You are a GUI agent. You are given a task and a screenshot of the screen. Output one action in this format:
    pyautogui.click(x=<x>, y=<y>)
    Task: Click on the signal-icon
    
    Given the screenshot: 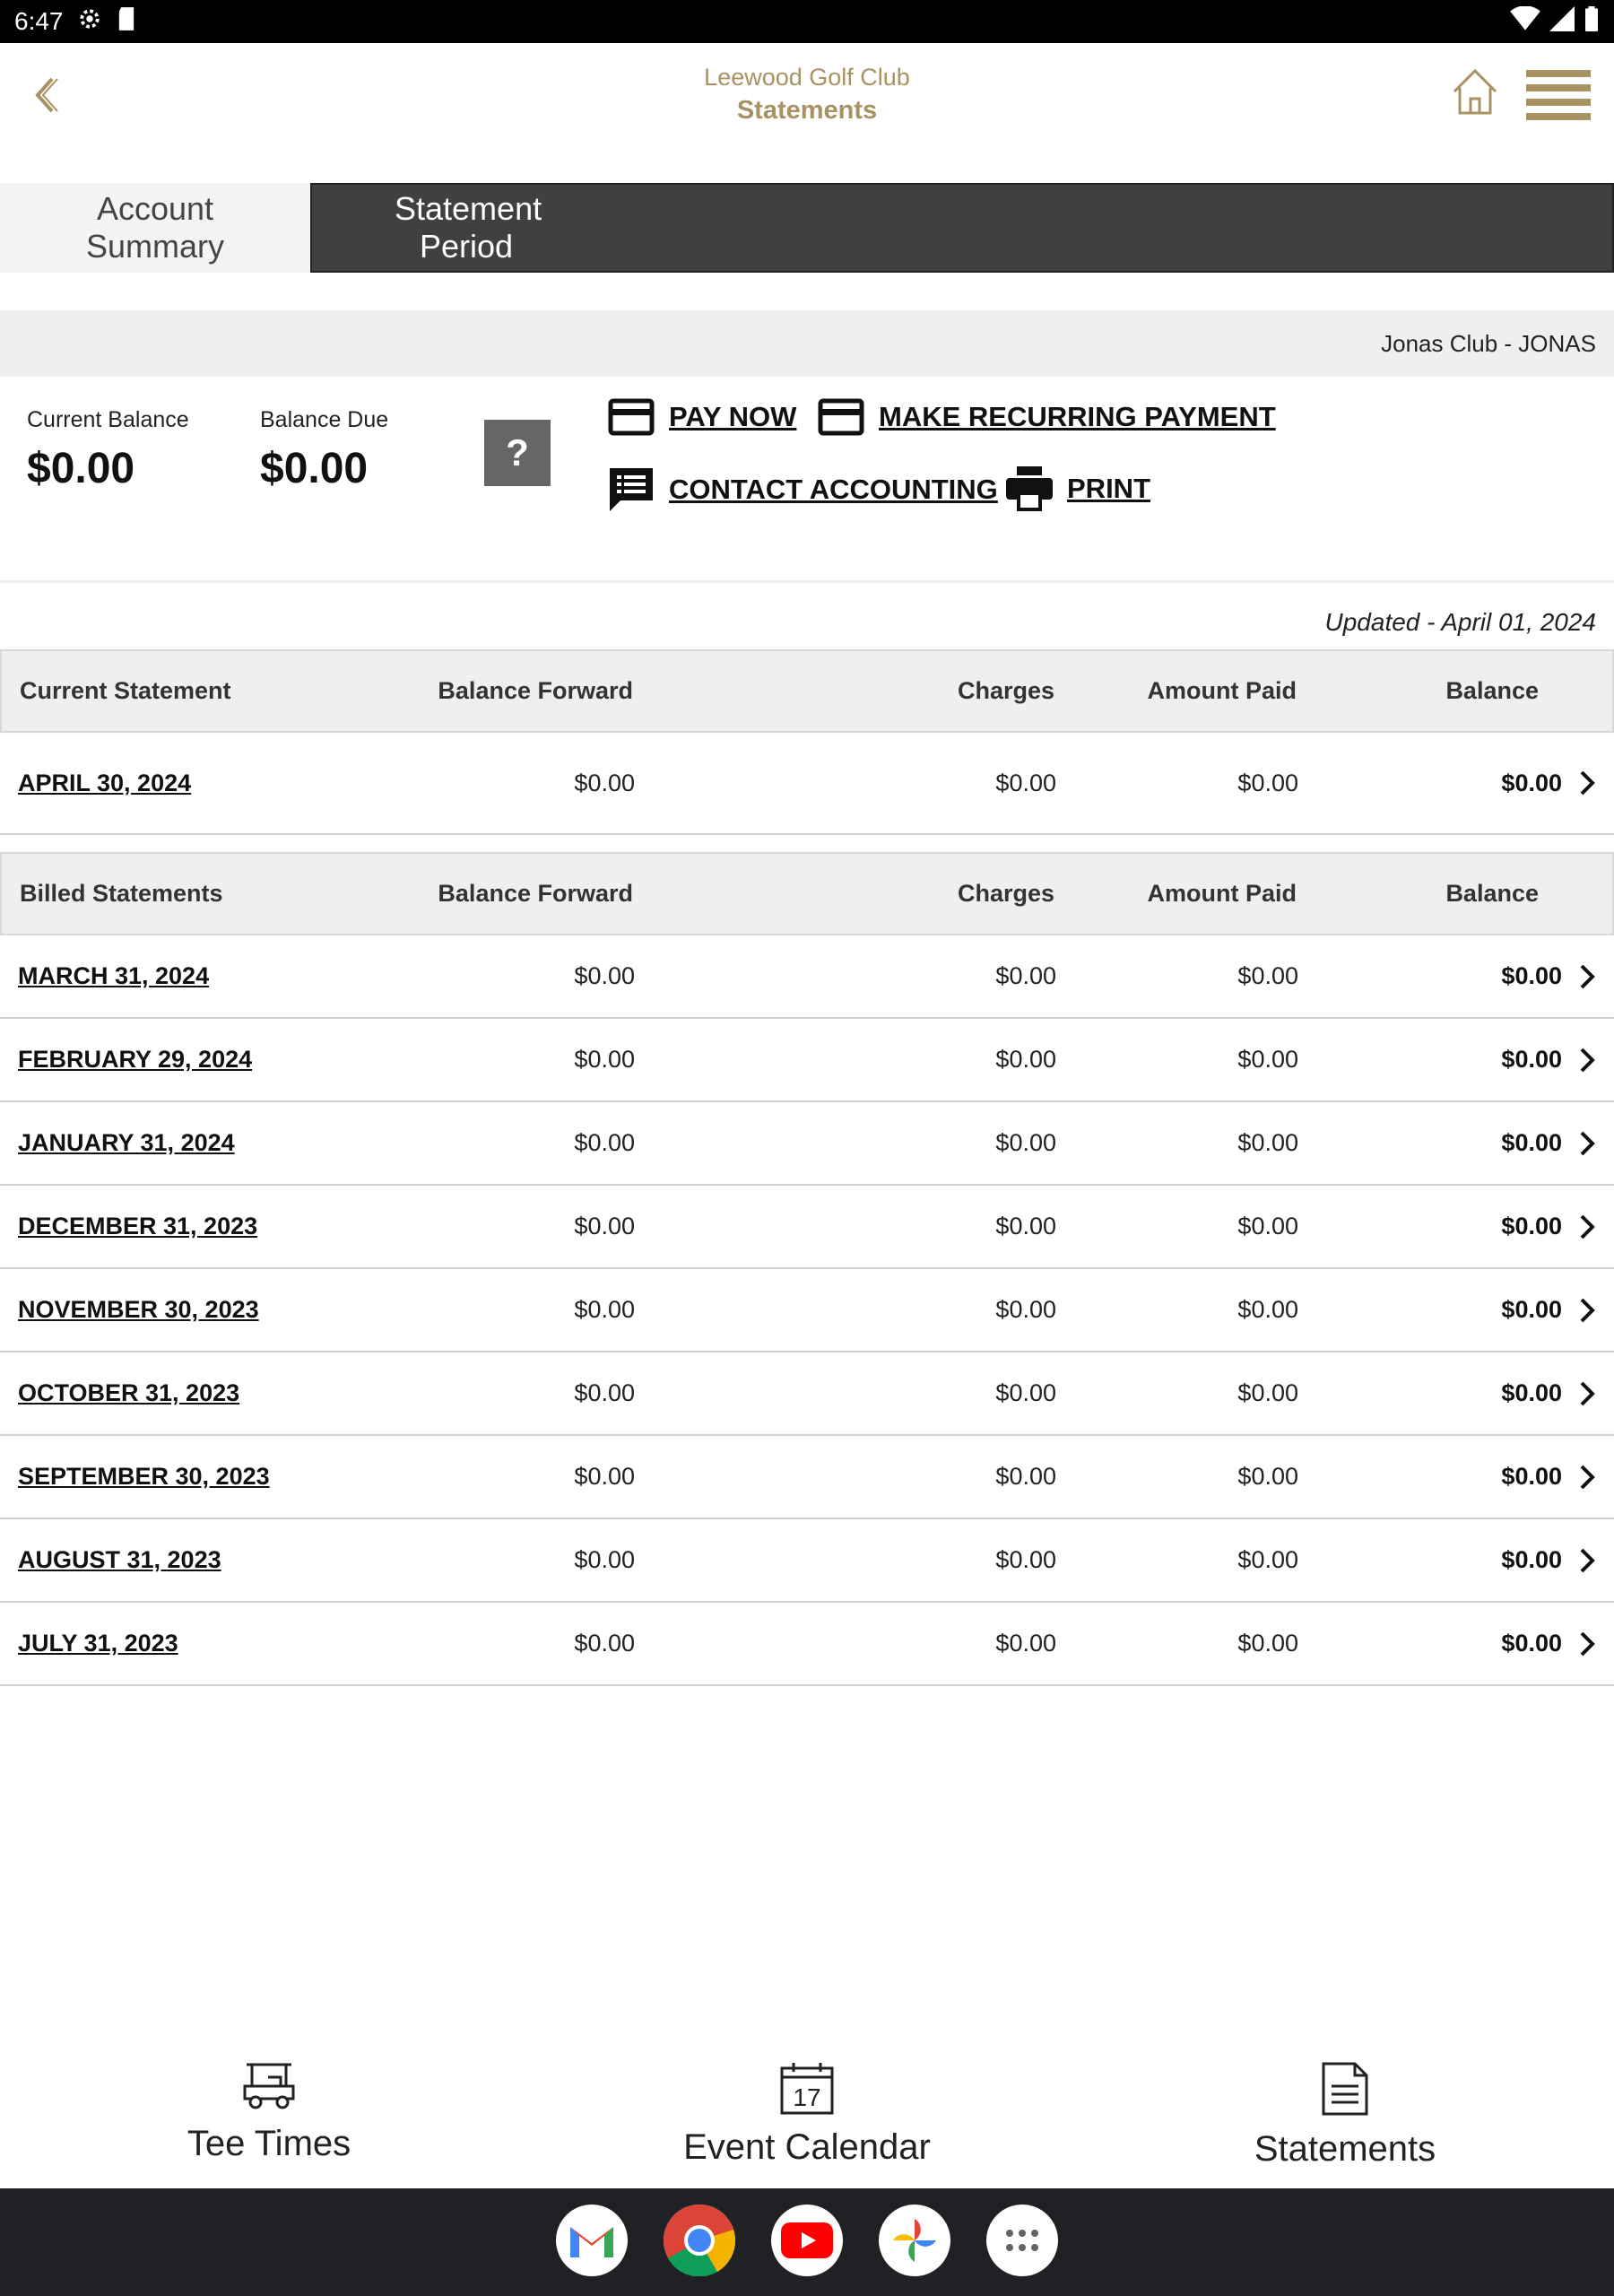 What is the action you would take?
    pyautogui.click(x=1562, y=21)
    